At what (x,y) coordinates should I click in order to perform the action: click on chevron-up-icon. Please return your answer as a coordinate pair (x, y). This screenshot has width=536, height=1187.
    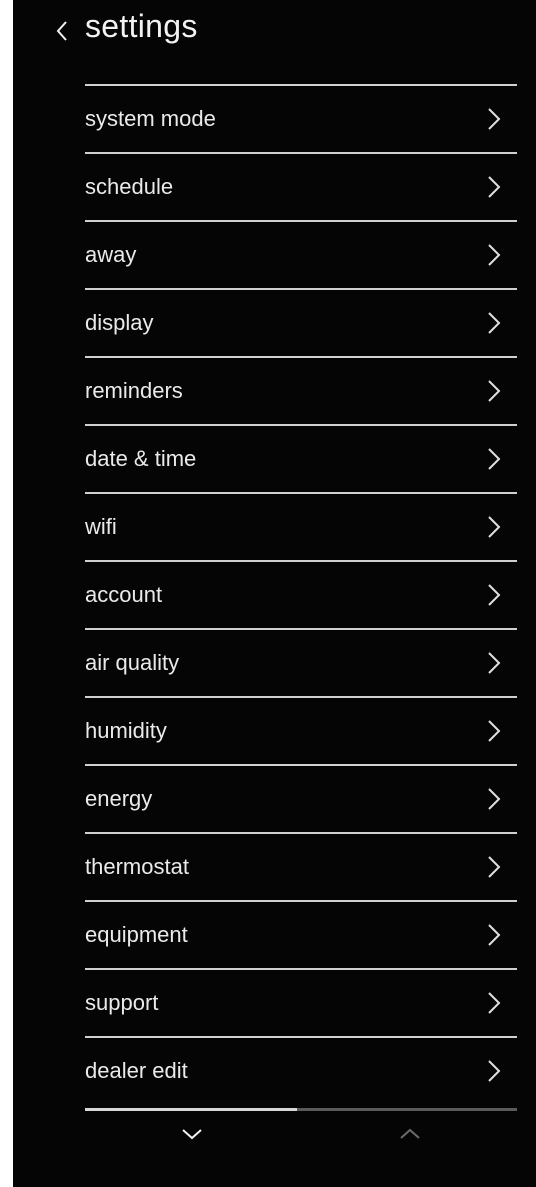
    Looking at the image, I should click on (410, 1133).